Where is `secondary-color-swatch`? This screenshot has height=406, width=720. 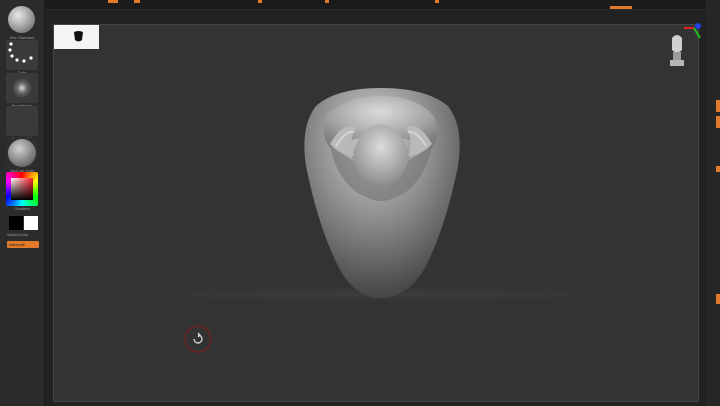
secondary-color-swatch is located at coordinates (31, 223).